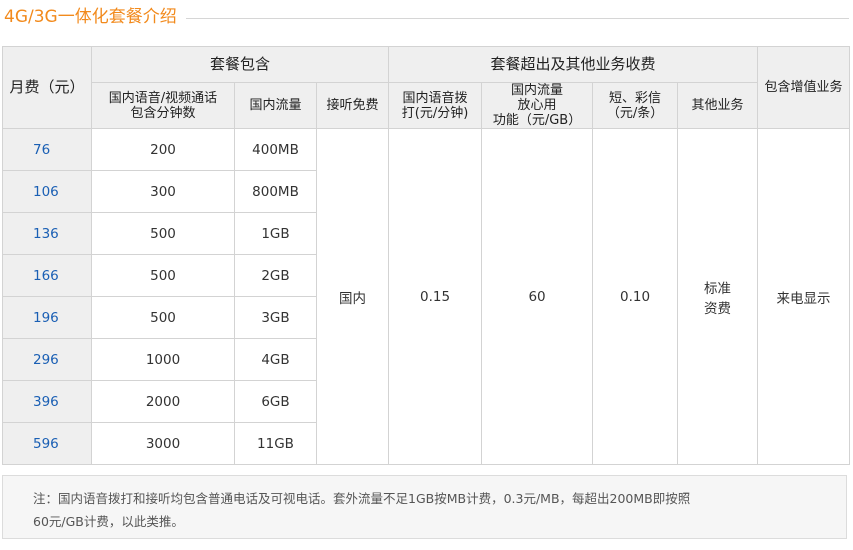 The image size is (853, 550). Describe the element at coordinates (47, 149) in the screenshot. I see `fee-cell: 76` at that location.